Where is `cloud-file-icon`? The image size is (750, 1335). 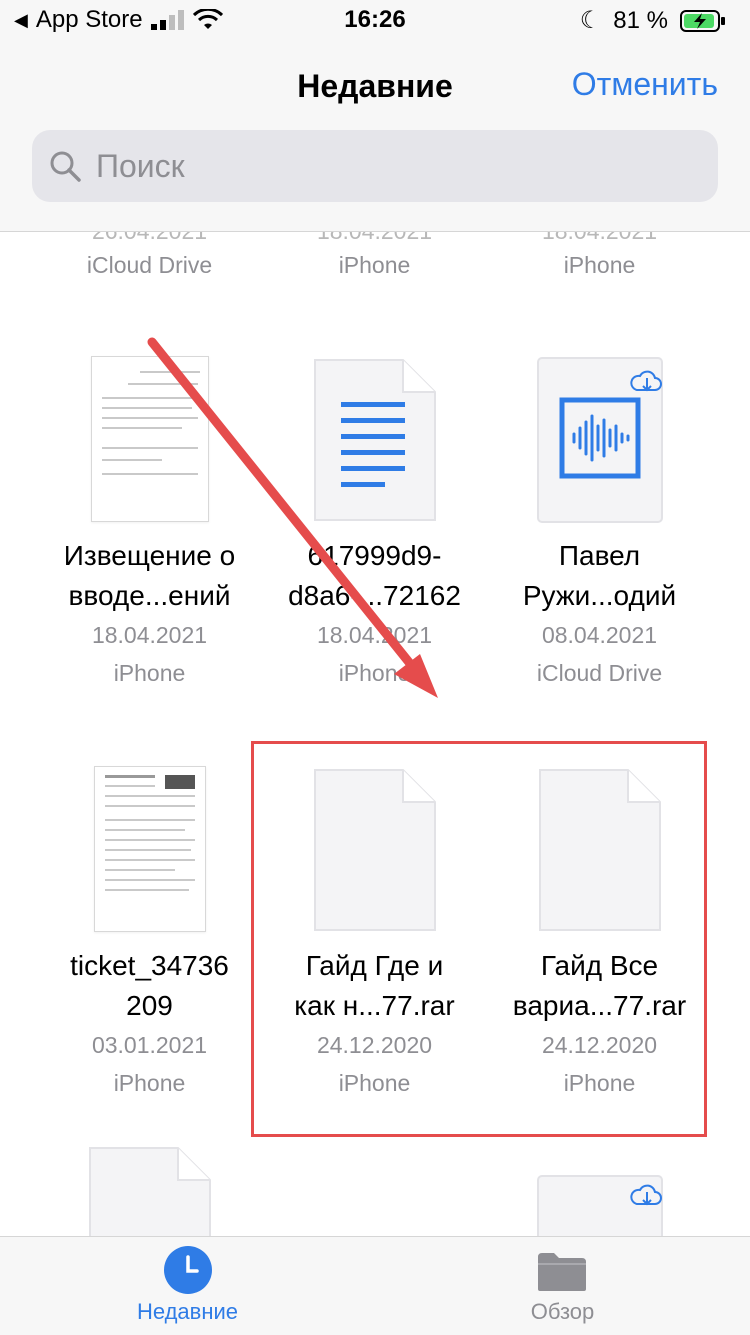 cloud-file-icon is located at coordinates (600, 1205).